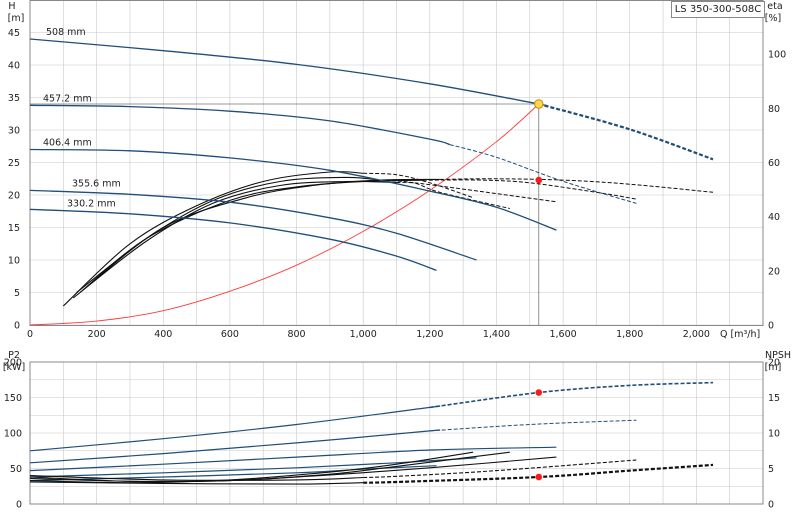  Describe the element at coordinates (230, 334) in the screenshot. I see `tick-label-flow: 600` at that location.